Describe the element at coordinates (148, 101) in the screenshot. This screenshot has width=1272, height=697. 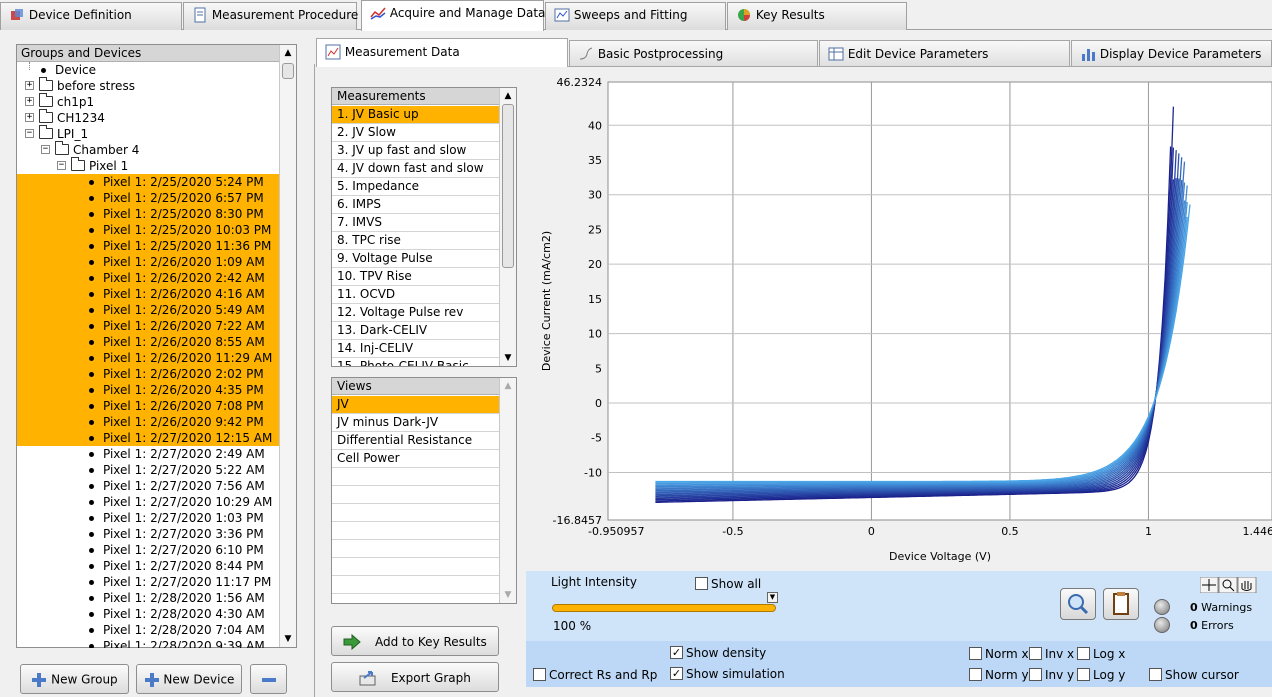
I see `tree-node: + ch1p1` at that location.